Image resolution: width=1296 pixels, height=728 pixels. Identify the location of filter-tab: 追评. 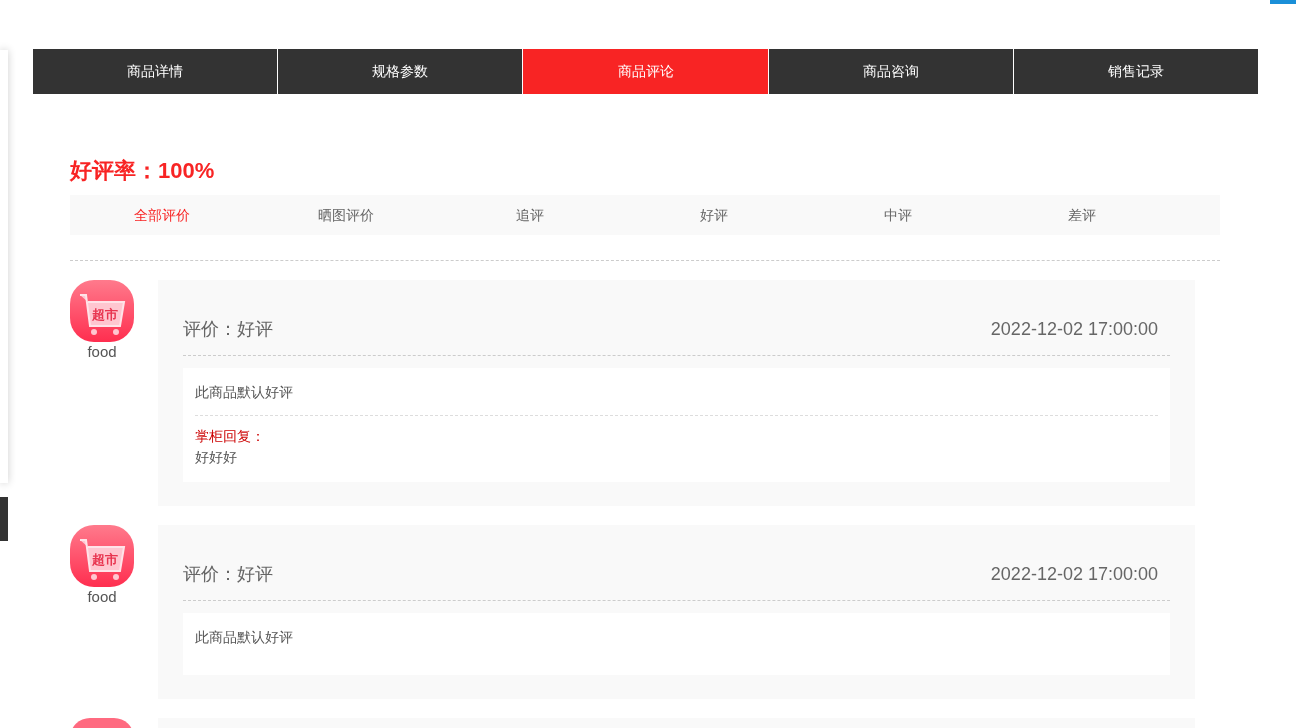
(530, 215).